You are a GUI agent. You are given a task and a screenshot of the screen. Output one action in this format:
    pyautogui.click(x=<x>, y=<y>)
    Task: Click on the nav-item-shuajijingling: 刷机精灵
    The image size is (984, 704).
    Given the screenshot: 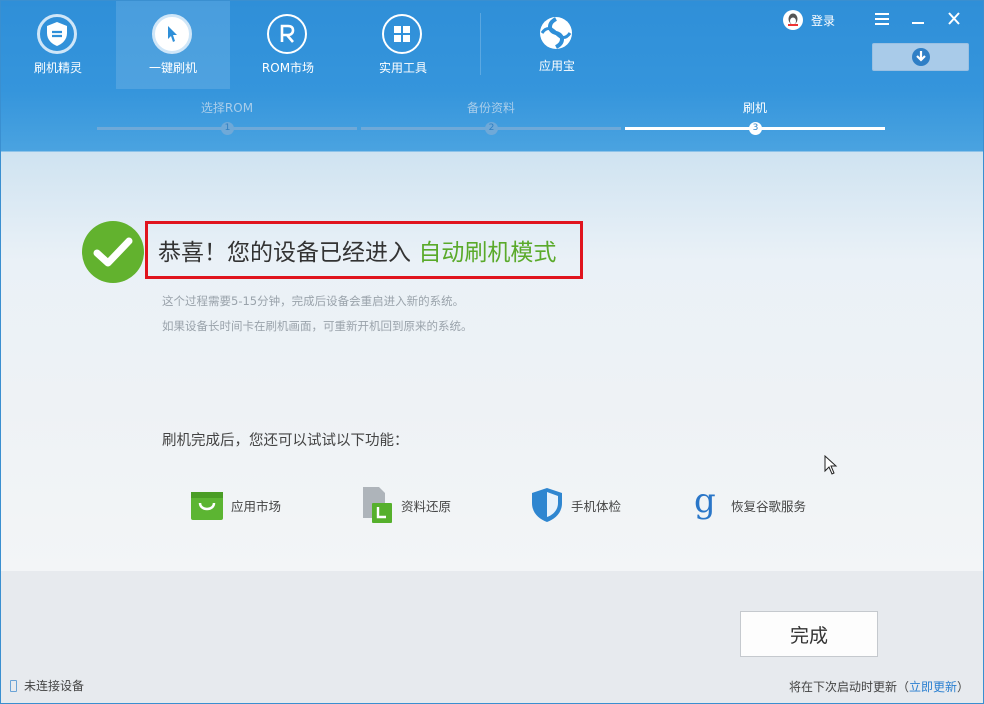 What is the action you would take?
    pyautogui.click(x=58, y=45)
    